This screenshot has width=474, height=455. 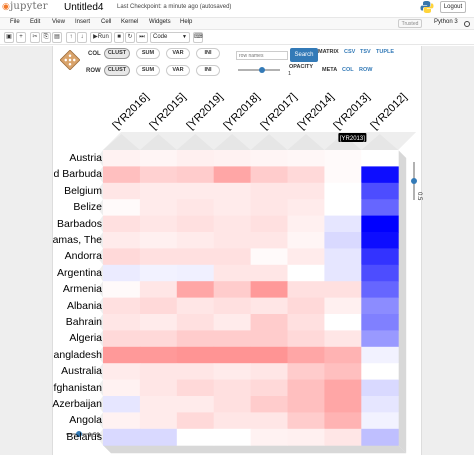 I want to click on row-label: angladesh, so click(x=78, y=355).